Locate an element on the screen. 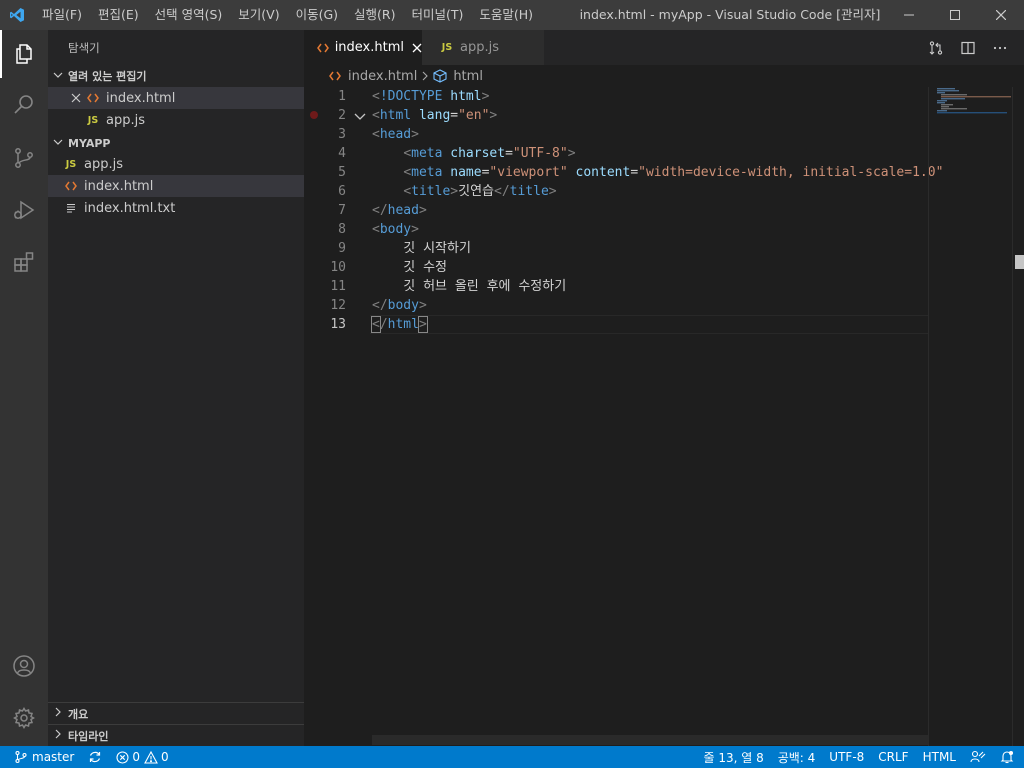  symbol-cube-icon is located at coordinates (440, 76).